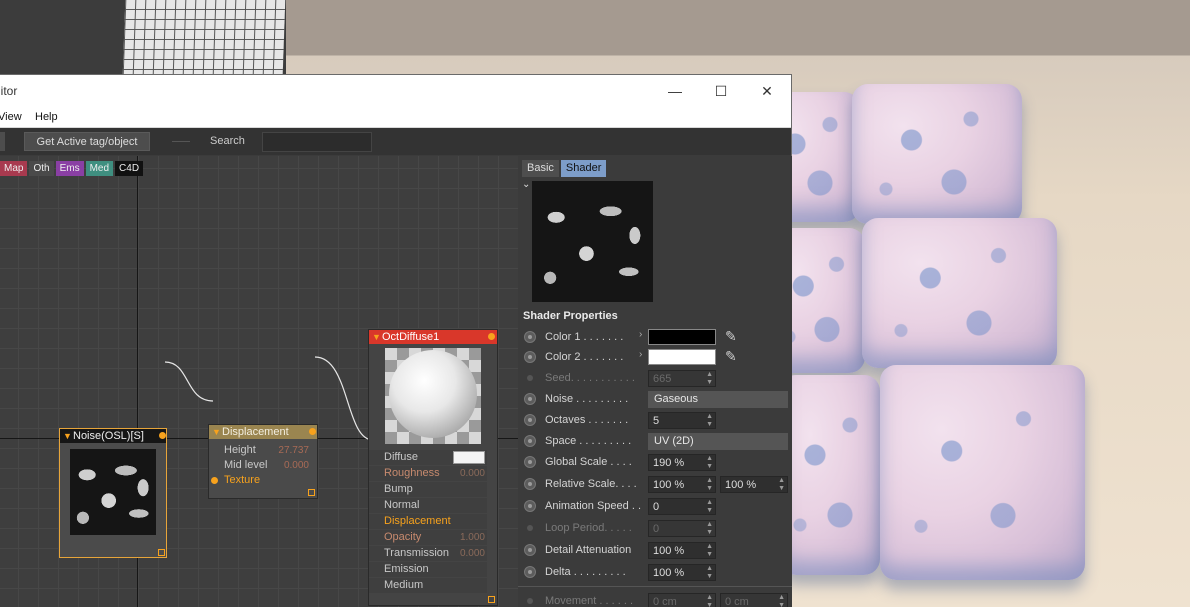  I want to click on input-diffuse: Diffuse, so click(428, 457).